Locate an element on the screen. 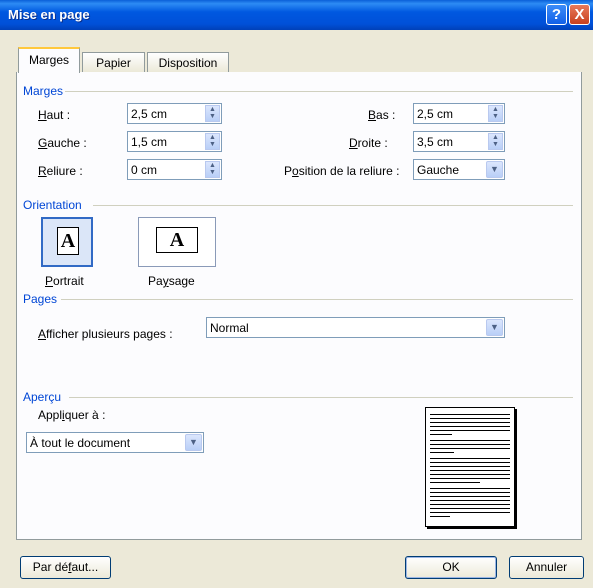 The image size is (593, 588). section-orientation: Orientation is located at coordinates (52, 205).